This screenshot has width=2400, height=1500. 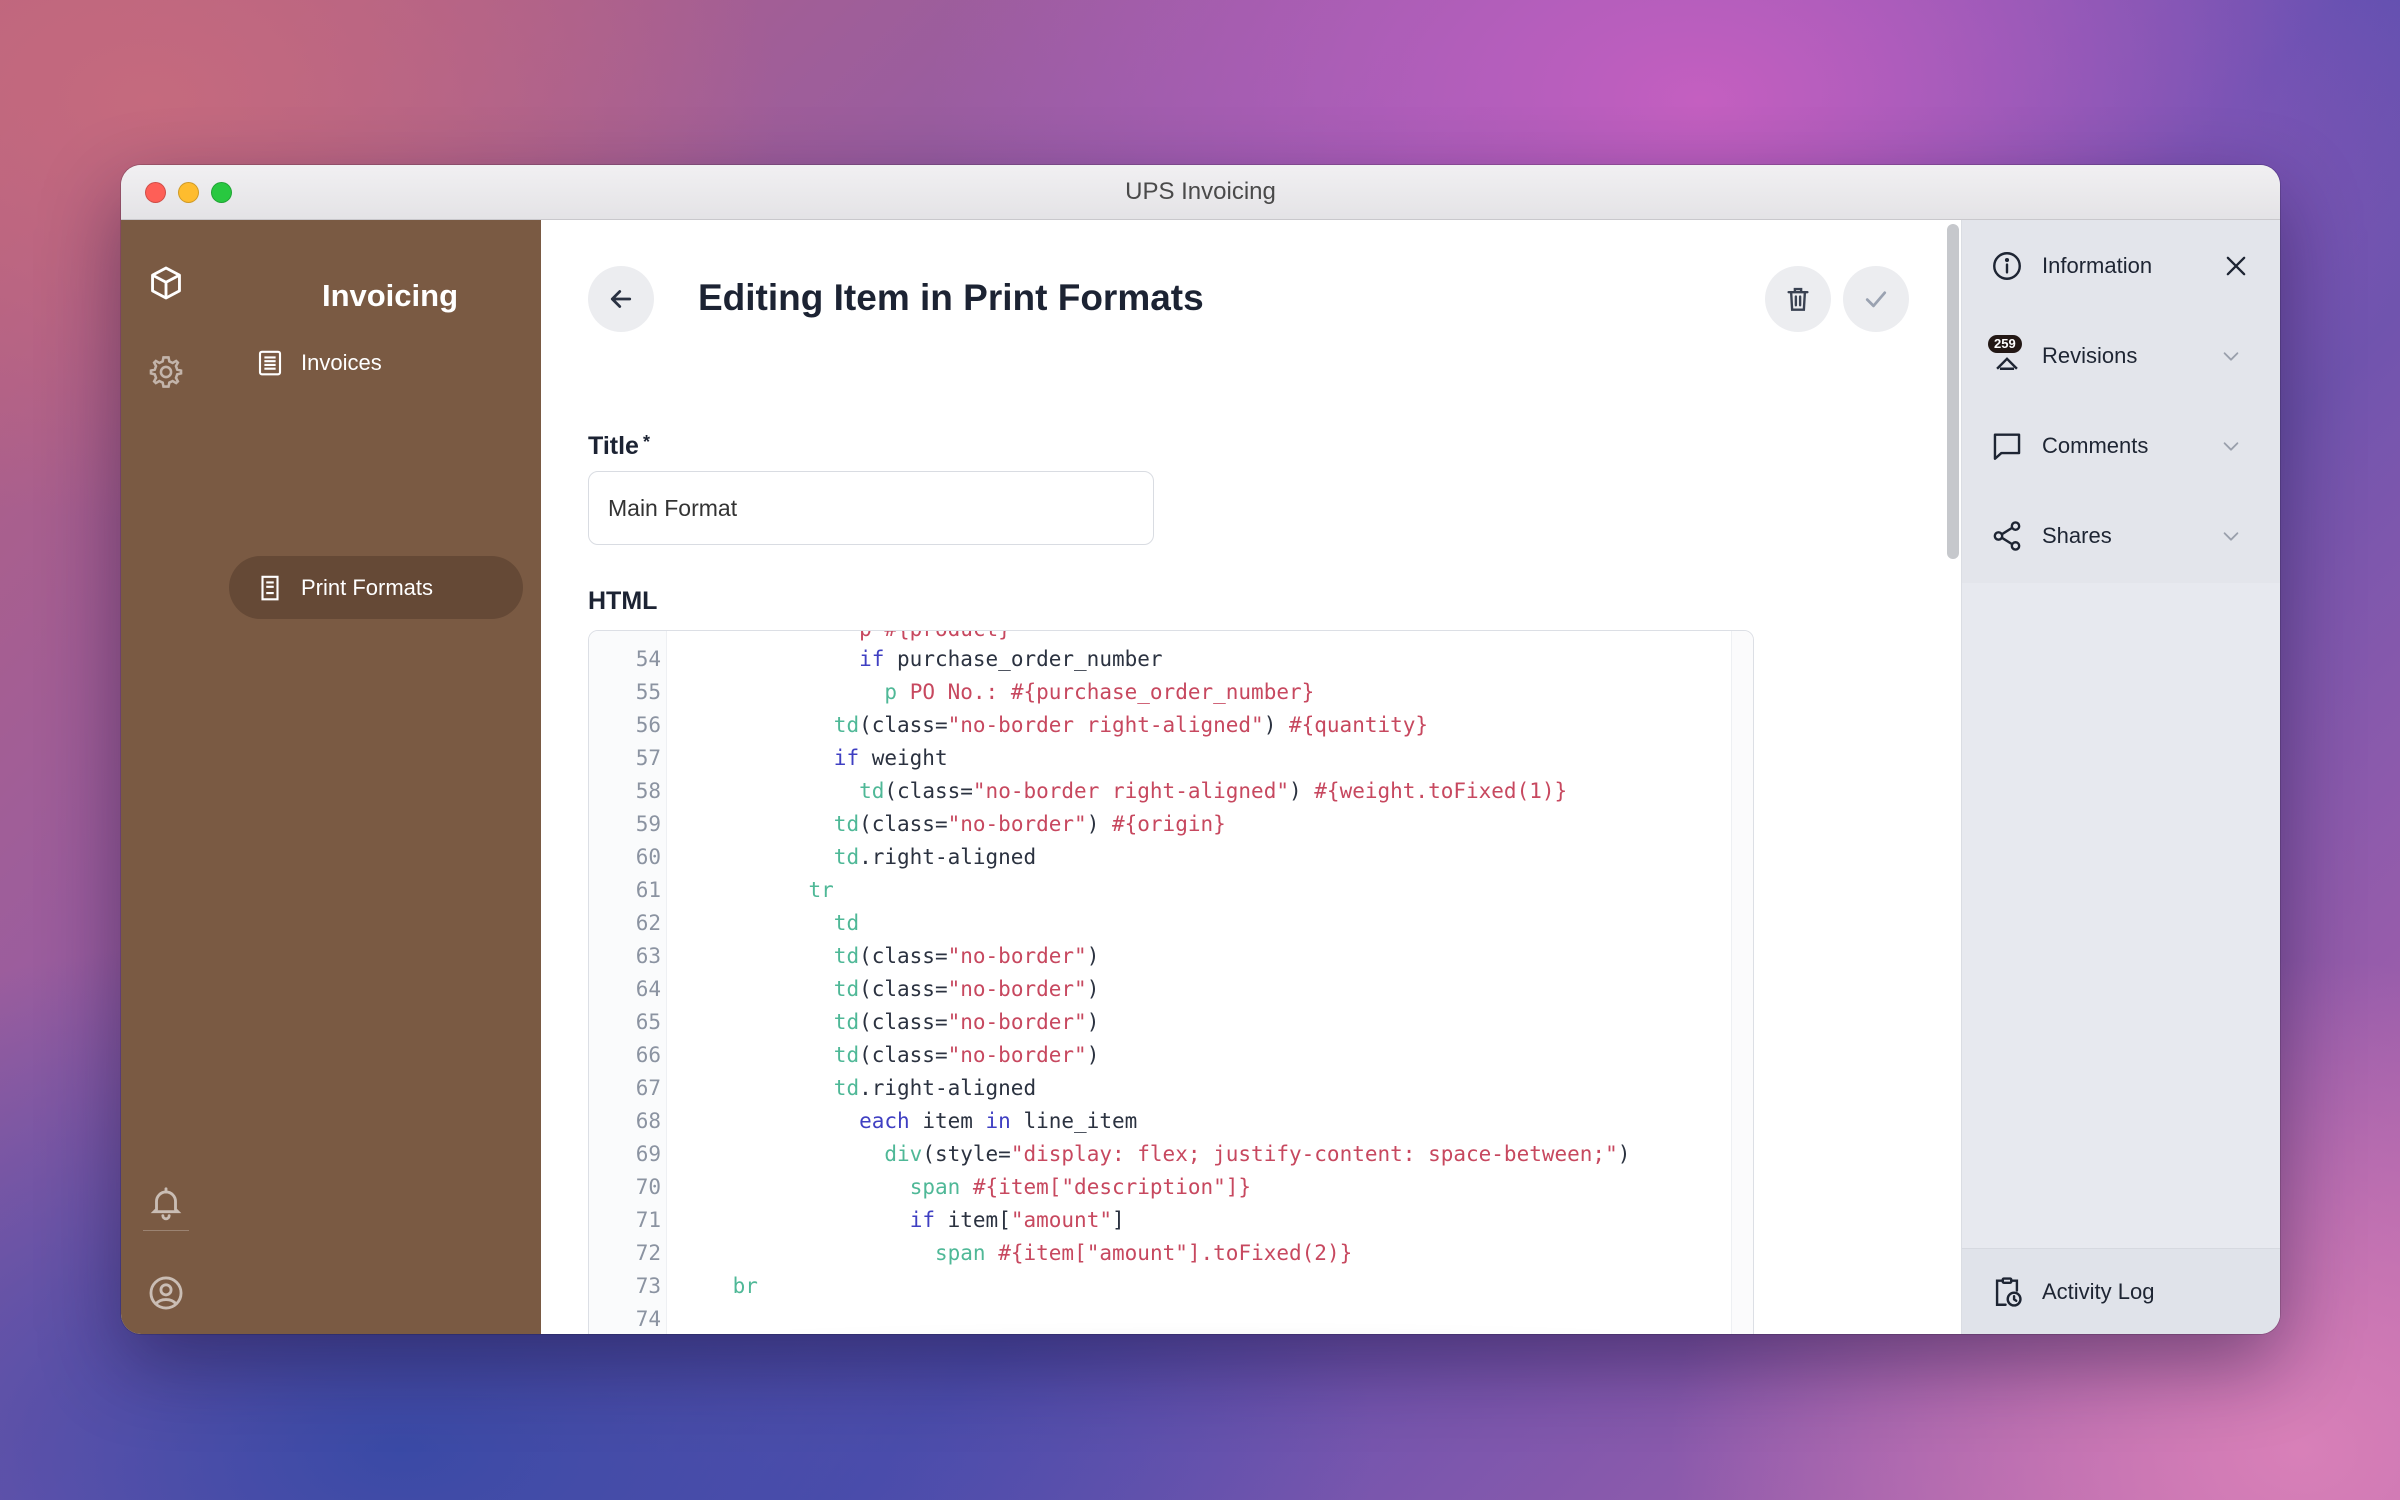 What do you see at coordinates (188, 192) in the screenshot?
I see `minimize-window-button` at bounding box center [188, 192].